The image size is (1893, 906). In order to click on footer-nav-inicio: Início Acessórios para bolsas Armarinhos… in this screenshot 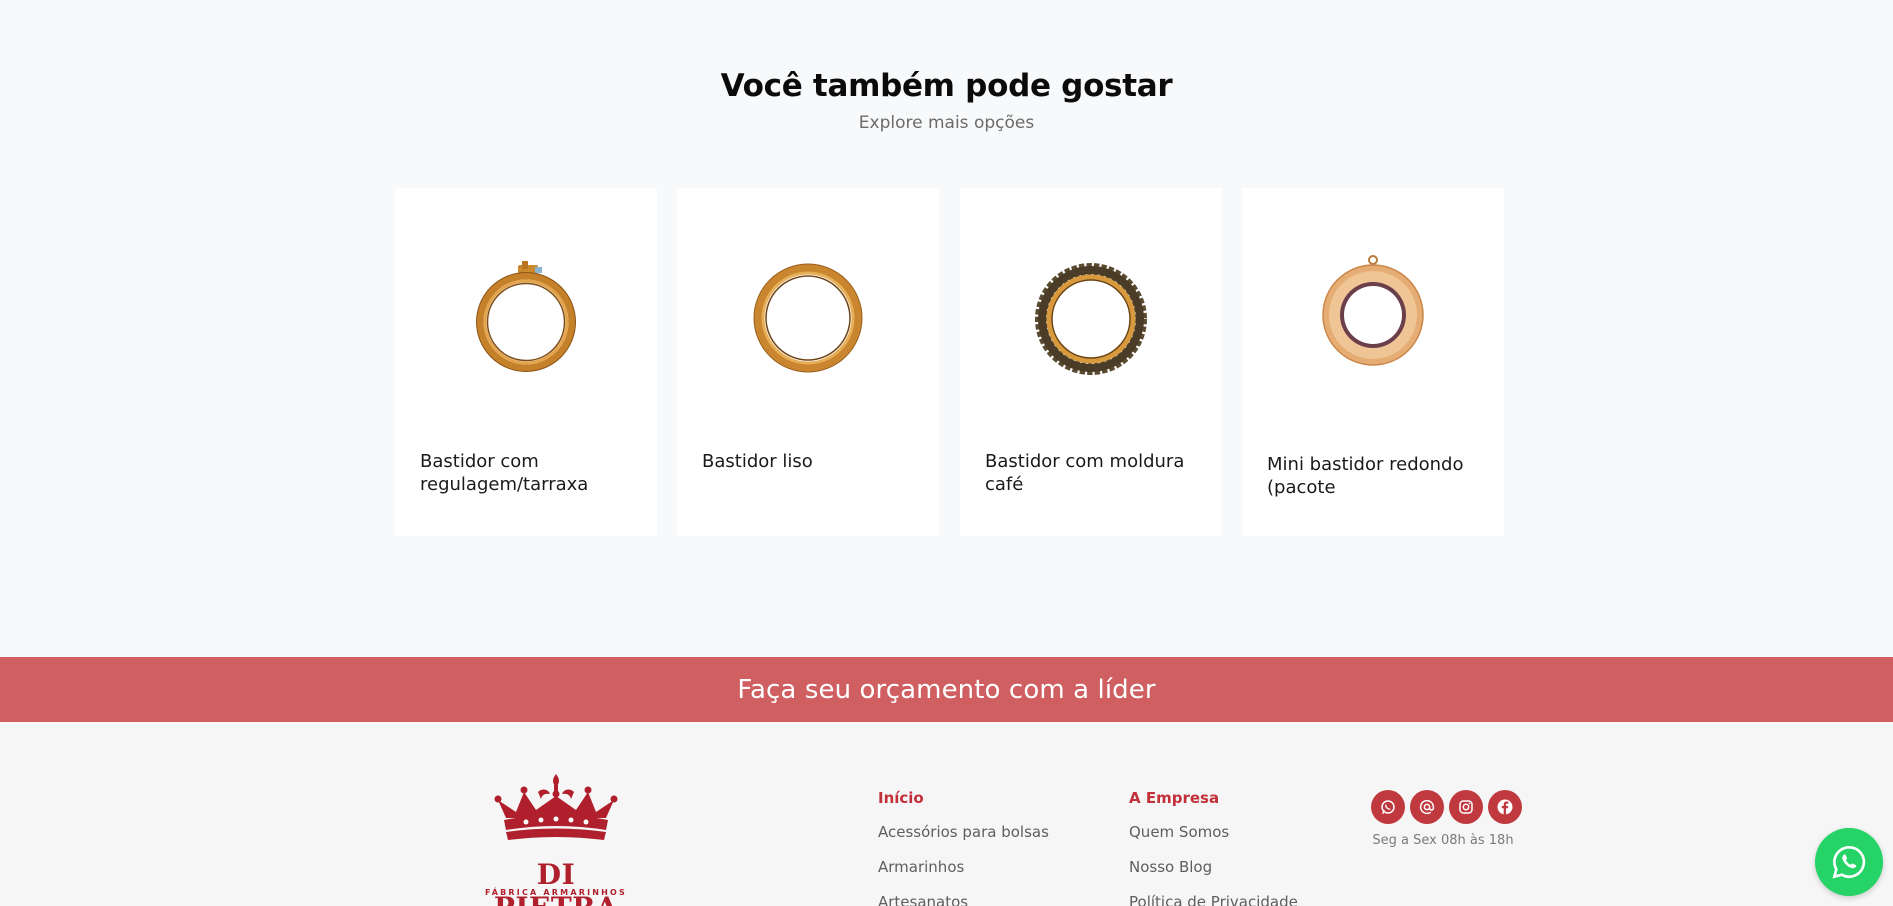, I will do `click(963, 847)`.